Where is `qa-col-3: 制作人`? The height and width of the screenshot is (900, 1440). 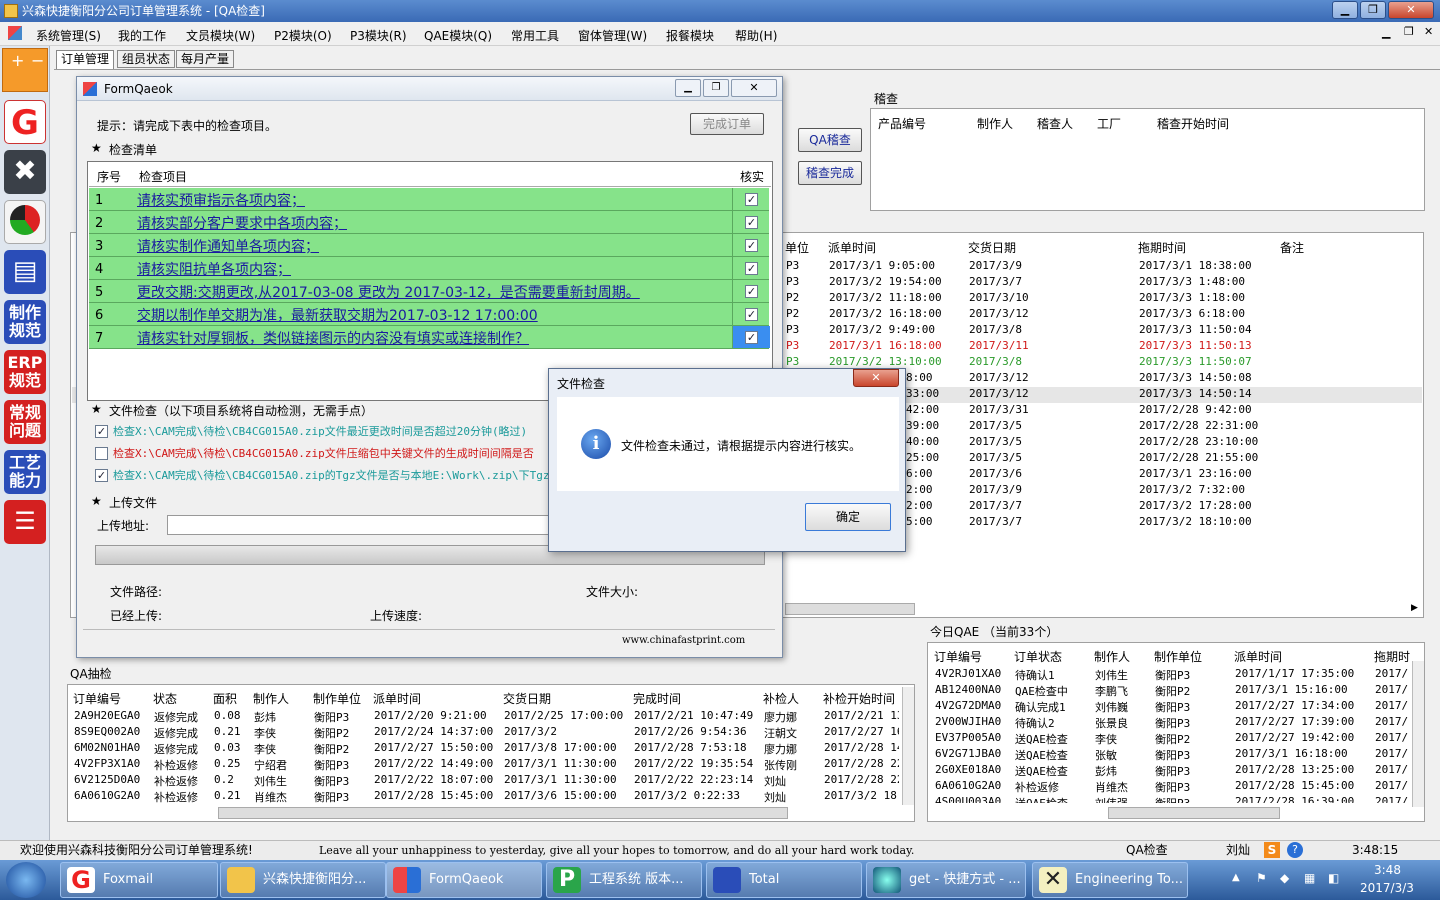
qa-col-3: 制作人 is located at coordinates (271, 698).